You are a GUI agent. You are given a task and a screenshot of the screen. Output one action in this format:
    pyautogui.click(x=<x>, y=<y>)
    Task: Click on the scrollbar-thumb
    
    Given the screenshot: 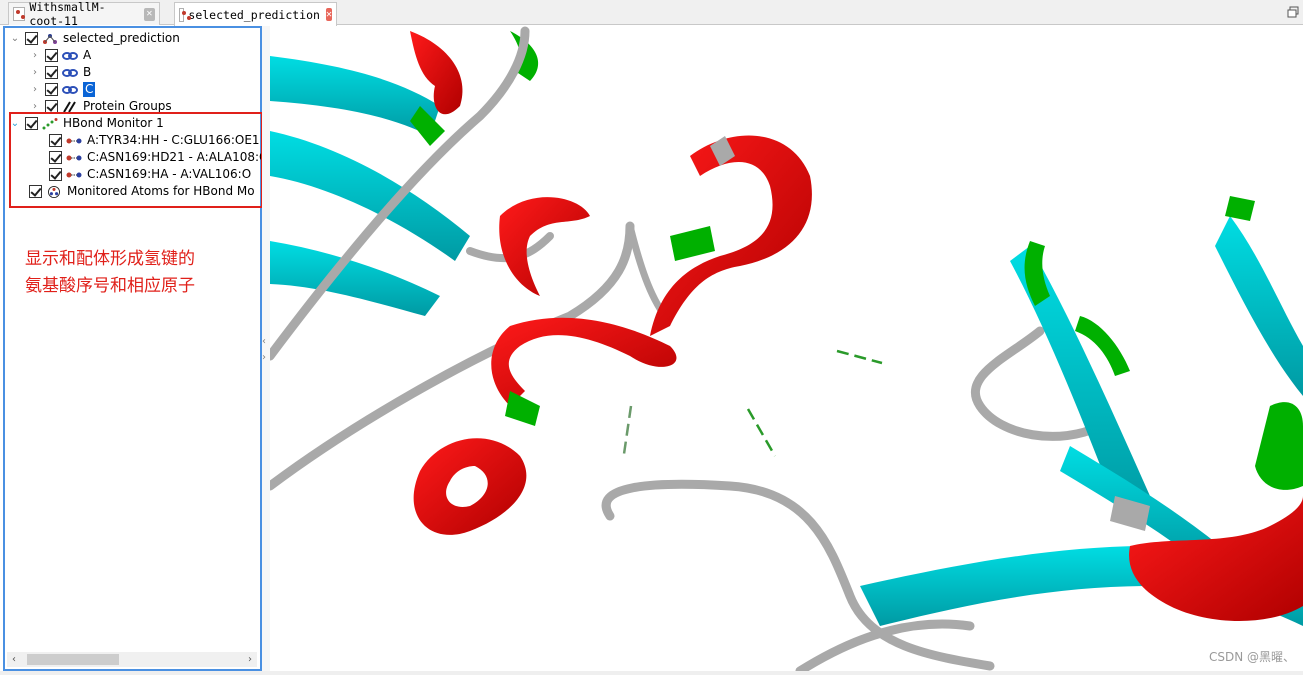 What is the action you would take?
    pyautogui.click(x=73, y=659)
    